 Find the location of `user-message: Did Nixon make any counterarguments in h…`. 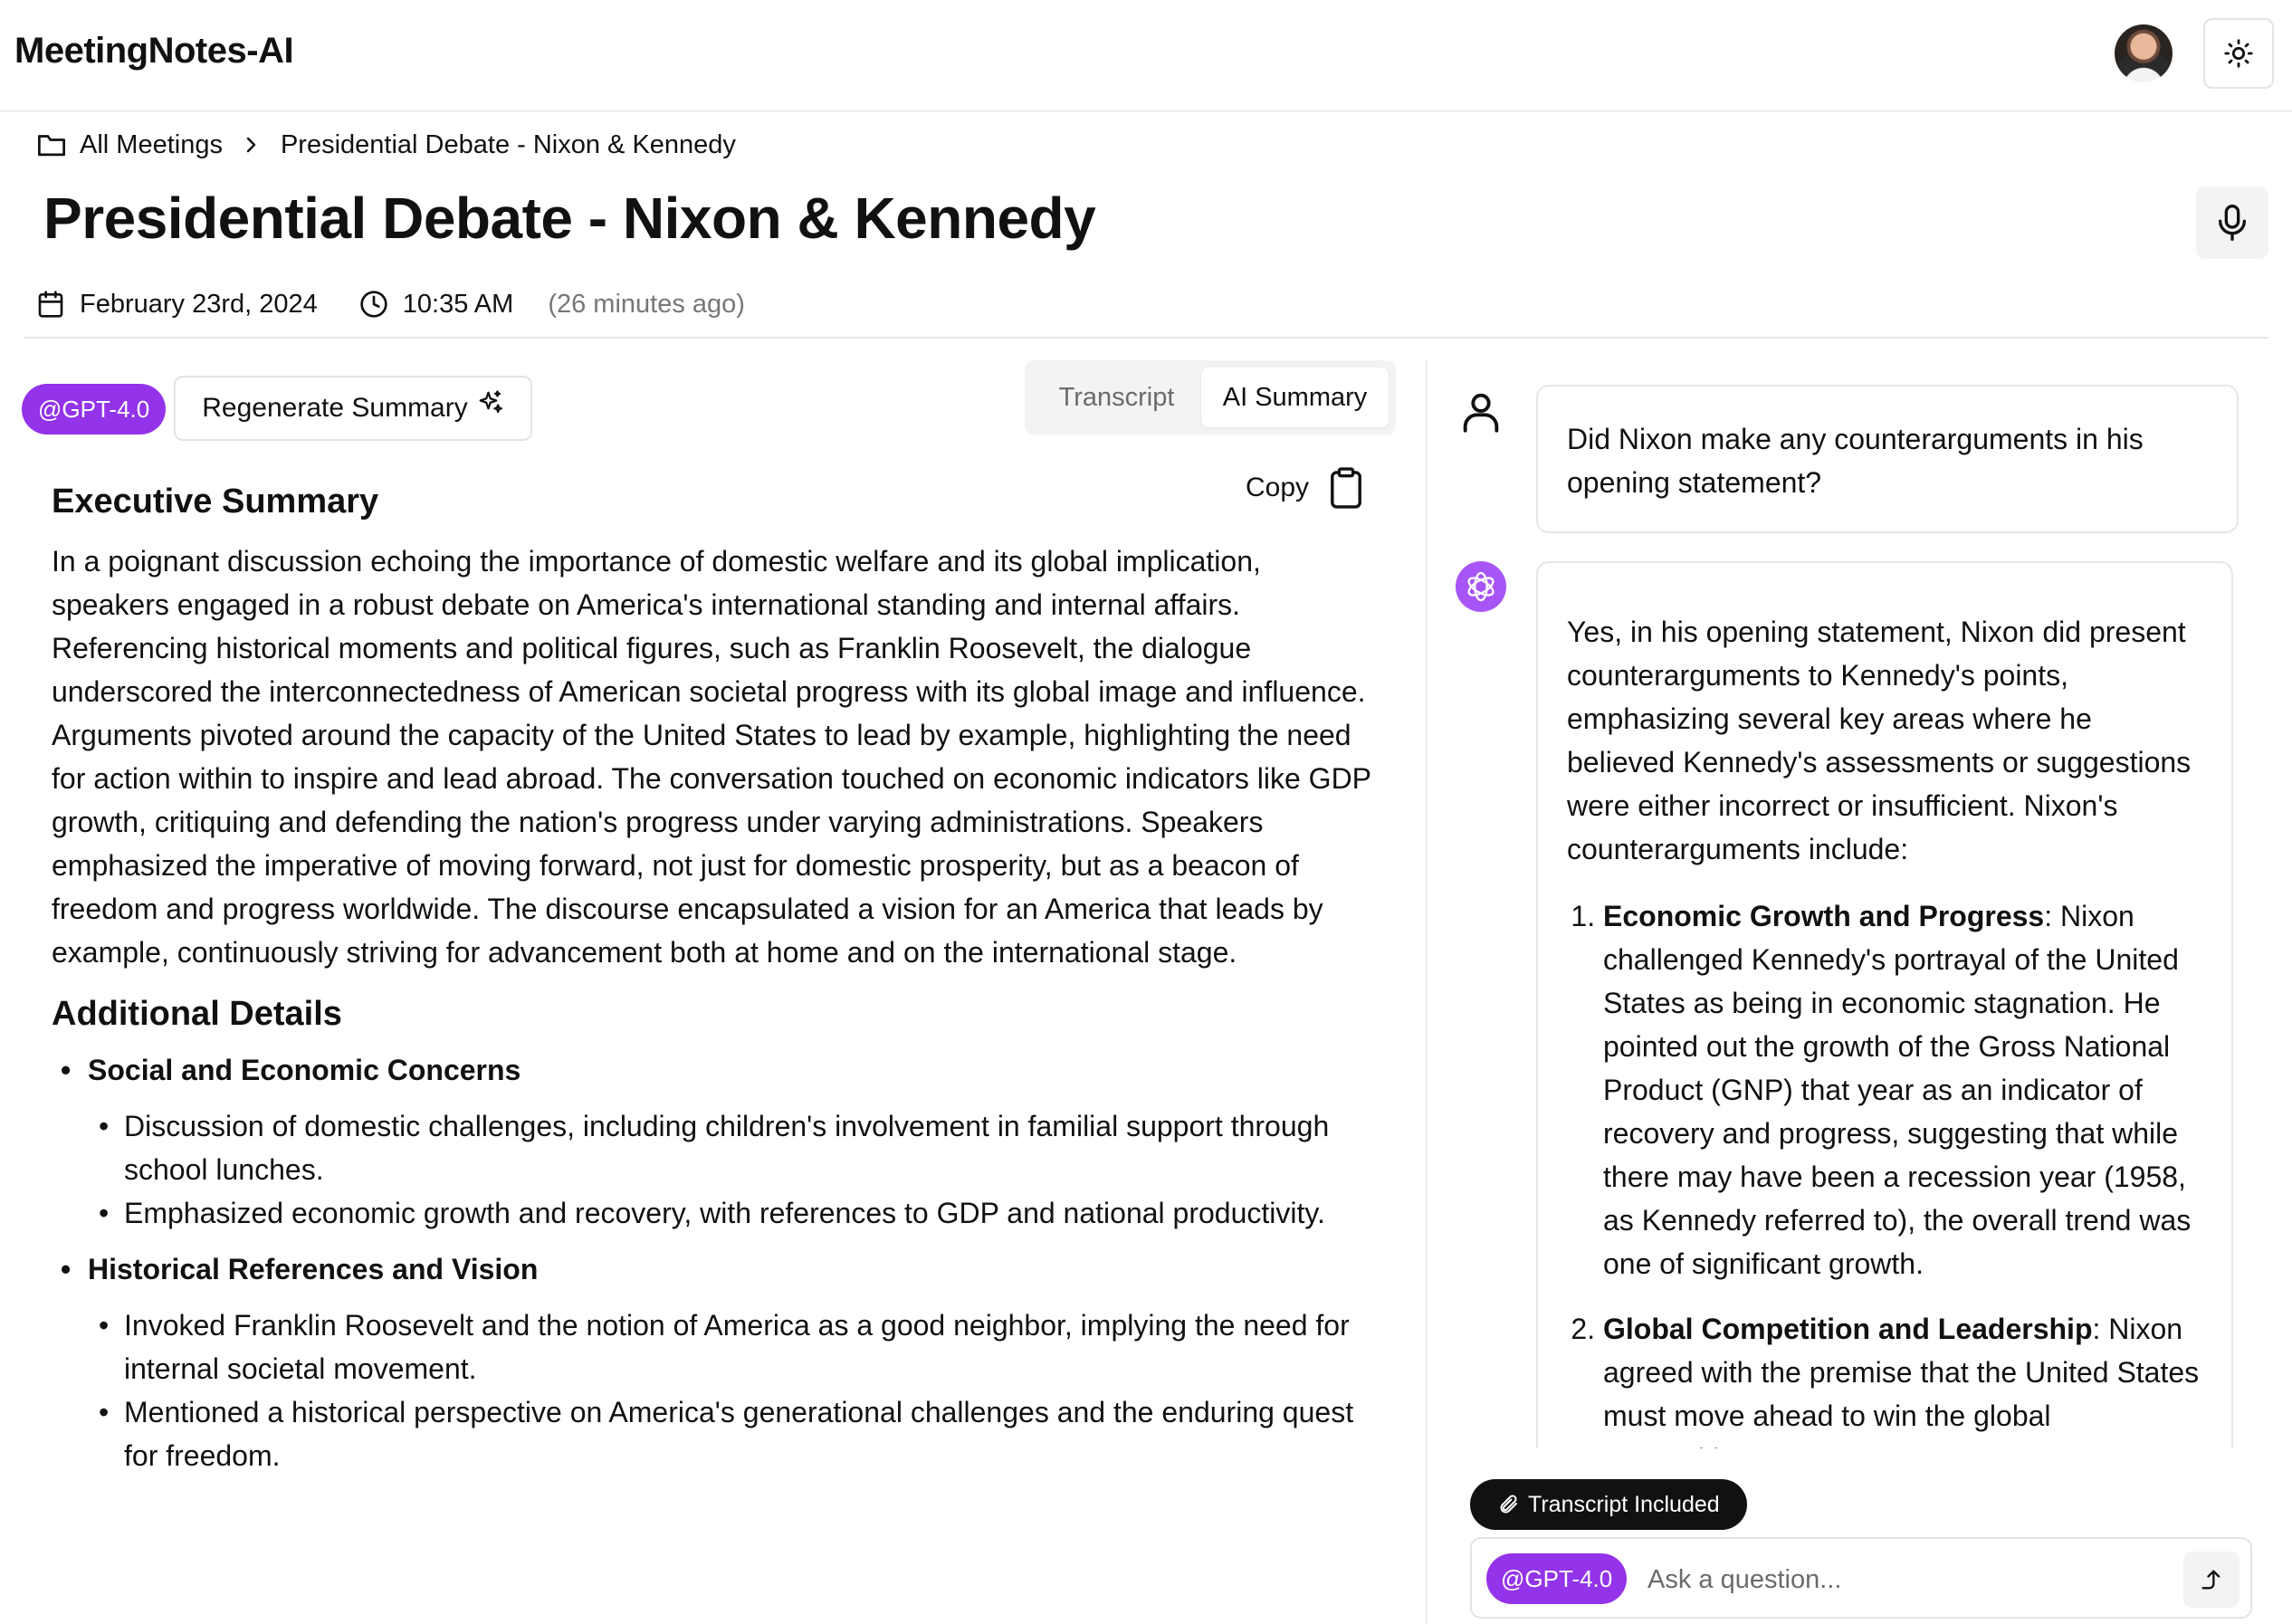

user-message: Did Nixon make any counterarguments in h… is located at coordinates (1888, 459).